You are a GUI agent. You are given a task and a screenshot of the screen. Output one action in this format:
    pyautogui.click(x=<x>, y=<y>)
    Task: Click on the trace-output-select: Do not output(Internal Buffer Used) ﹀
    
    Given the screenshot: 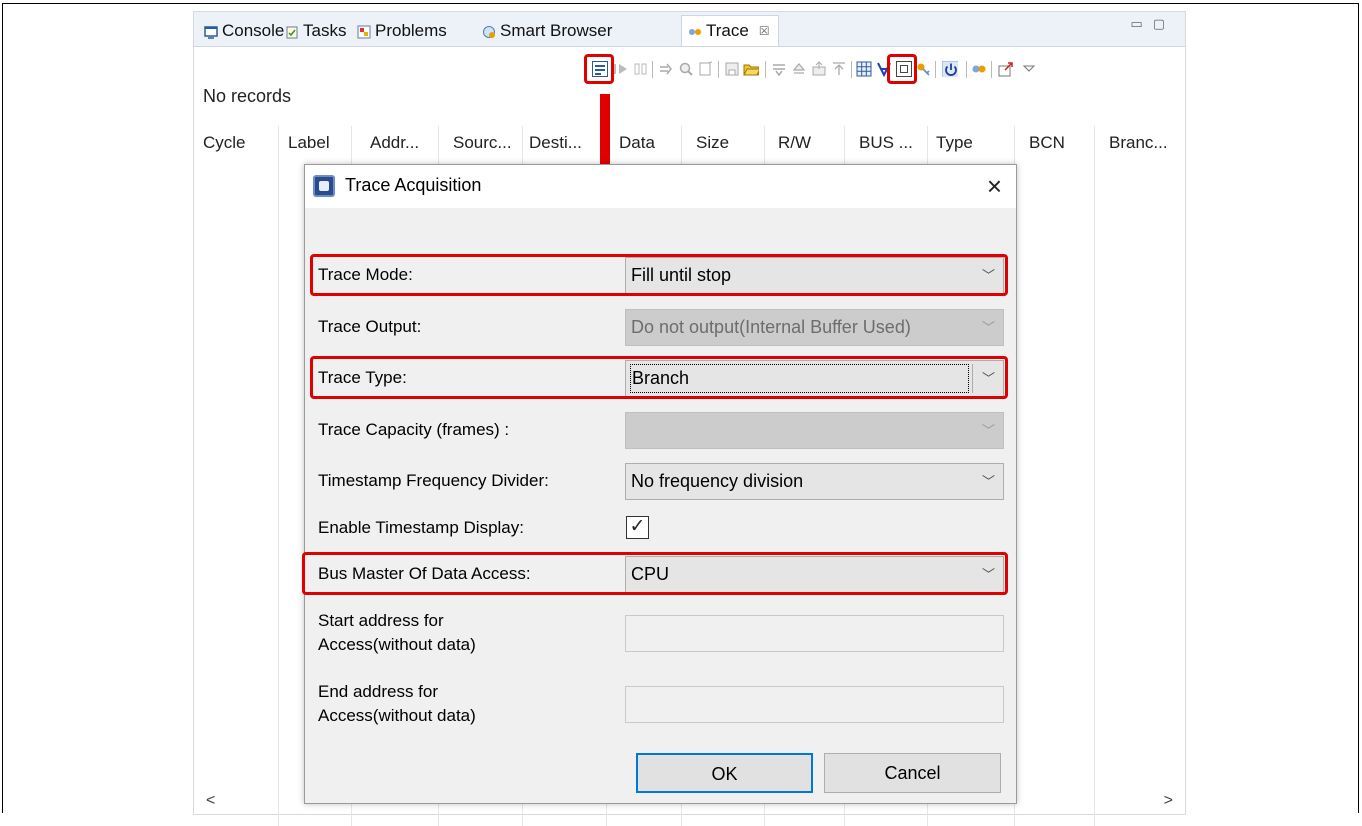 What is the action you would take?
    pyautogui.click(x=814, y=327)
    